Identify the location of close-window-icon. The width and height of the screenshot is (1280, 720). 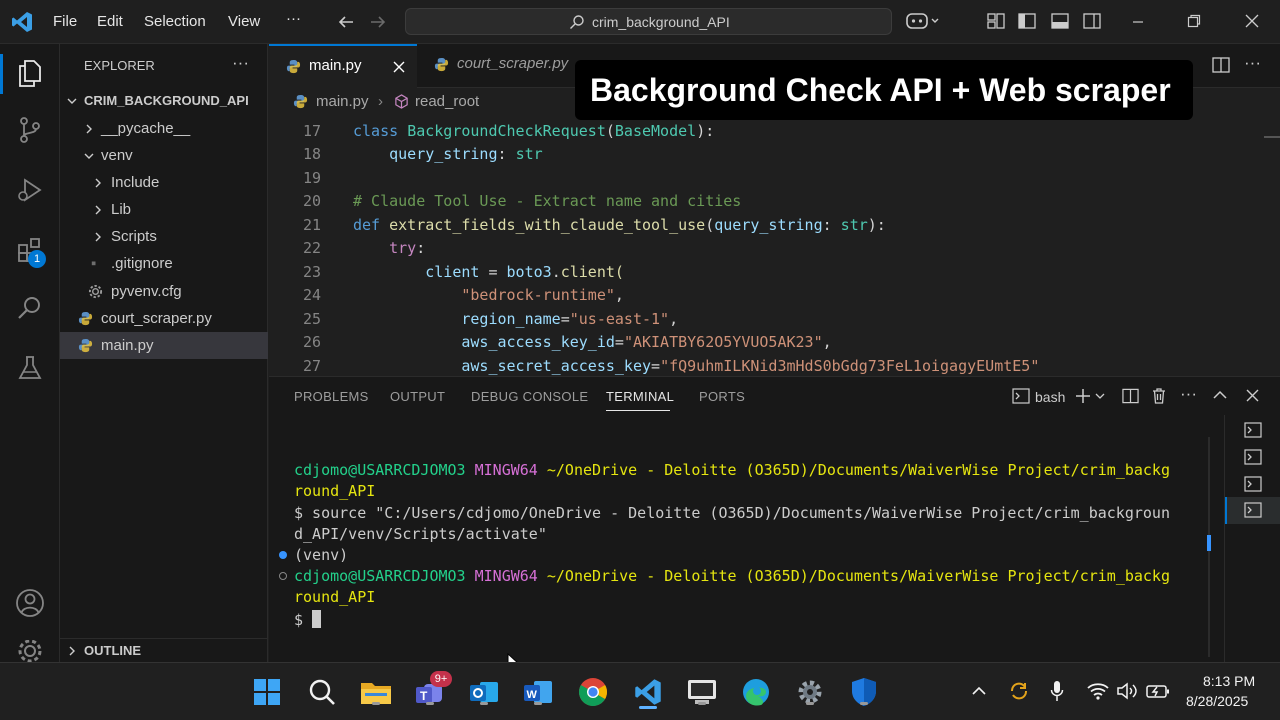
(1252, 21).